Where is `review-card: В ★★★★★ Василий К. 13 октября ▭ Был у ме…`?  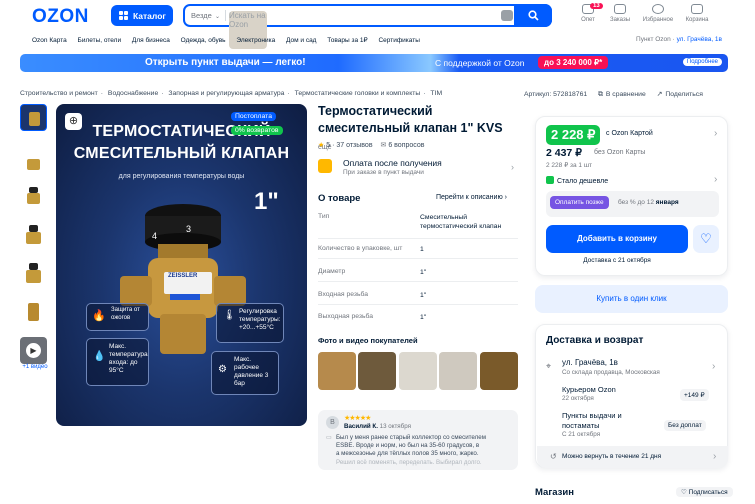 review-card: В ★★★★★ Василий К. 13 октября ▭ Был у ме… is located at coordinates (418, 440).